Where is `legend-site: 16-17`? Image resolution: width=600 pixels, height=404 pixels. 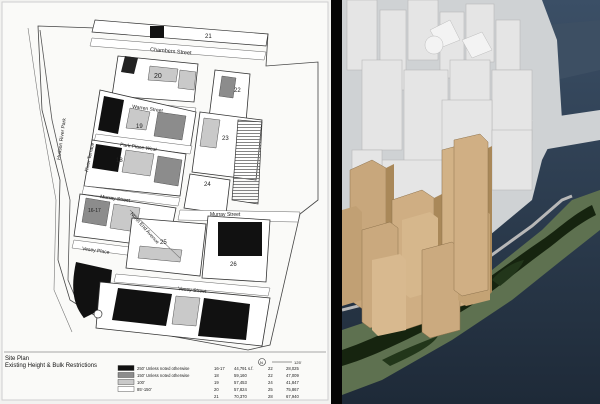 legend-site: 16-17 is located at coordinates (219, 368).